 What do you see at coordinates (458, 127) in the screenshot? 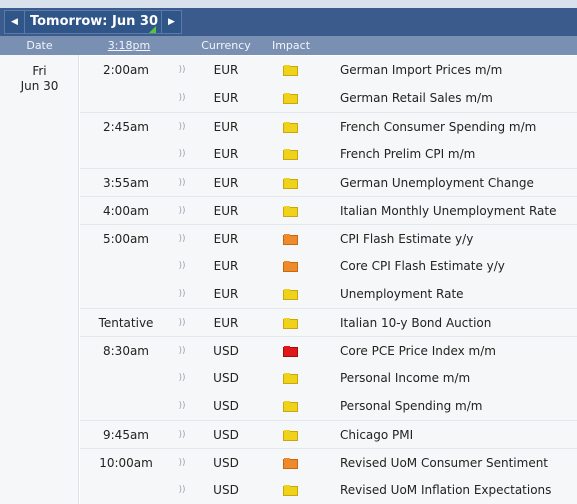
I see `event-title: French Consumer Spending m/m` at bounding box center [458, 127].